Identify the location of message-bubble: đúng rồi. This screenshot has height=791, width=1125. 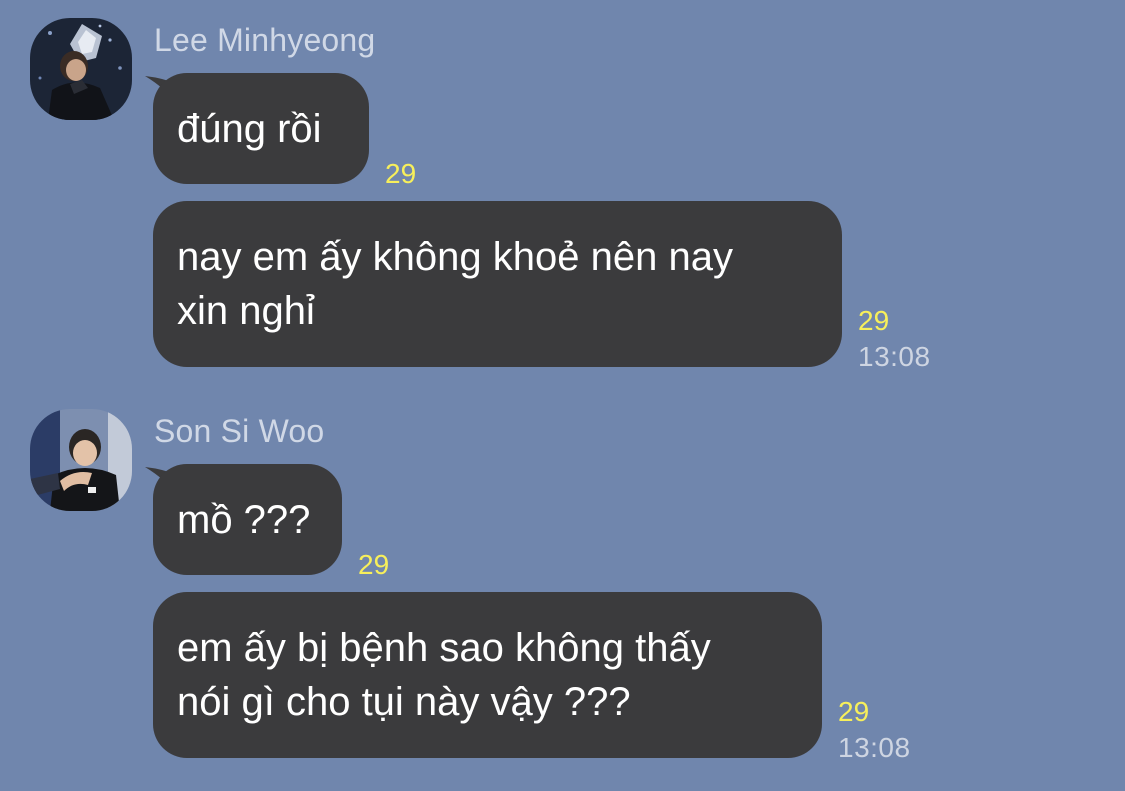
(261, 128).